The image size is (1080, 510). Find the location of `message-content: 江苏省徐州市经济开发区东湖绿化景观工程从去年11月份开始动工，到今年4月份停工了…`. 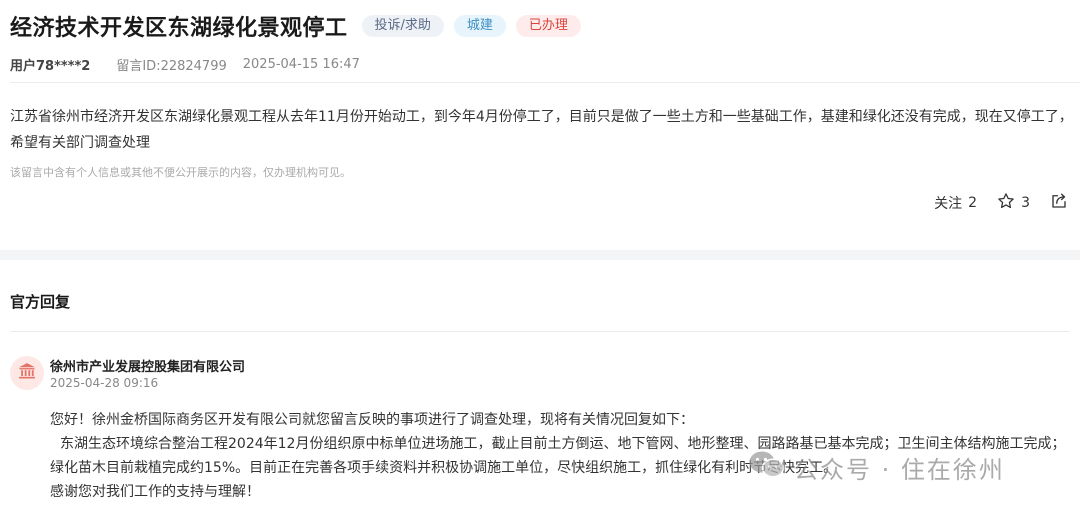

message-content: 江苏省徐州市经济开发区东湖绿化景观工程从去年11月份开始动工，到今年4月份停工了… is located at coordinates (541, 130).